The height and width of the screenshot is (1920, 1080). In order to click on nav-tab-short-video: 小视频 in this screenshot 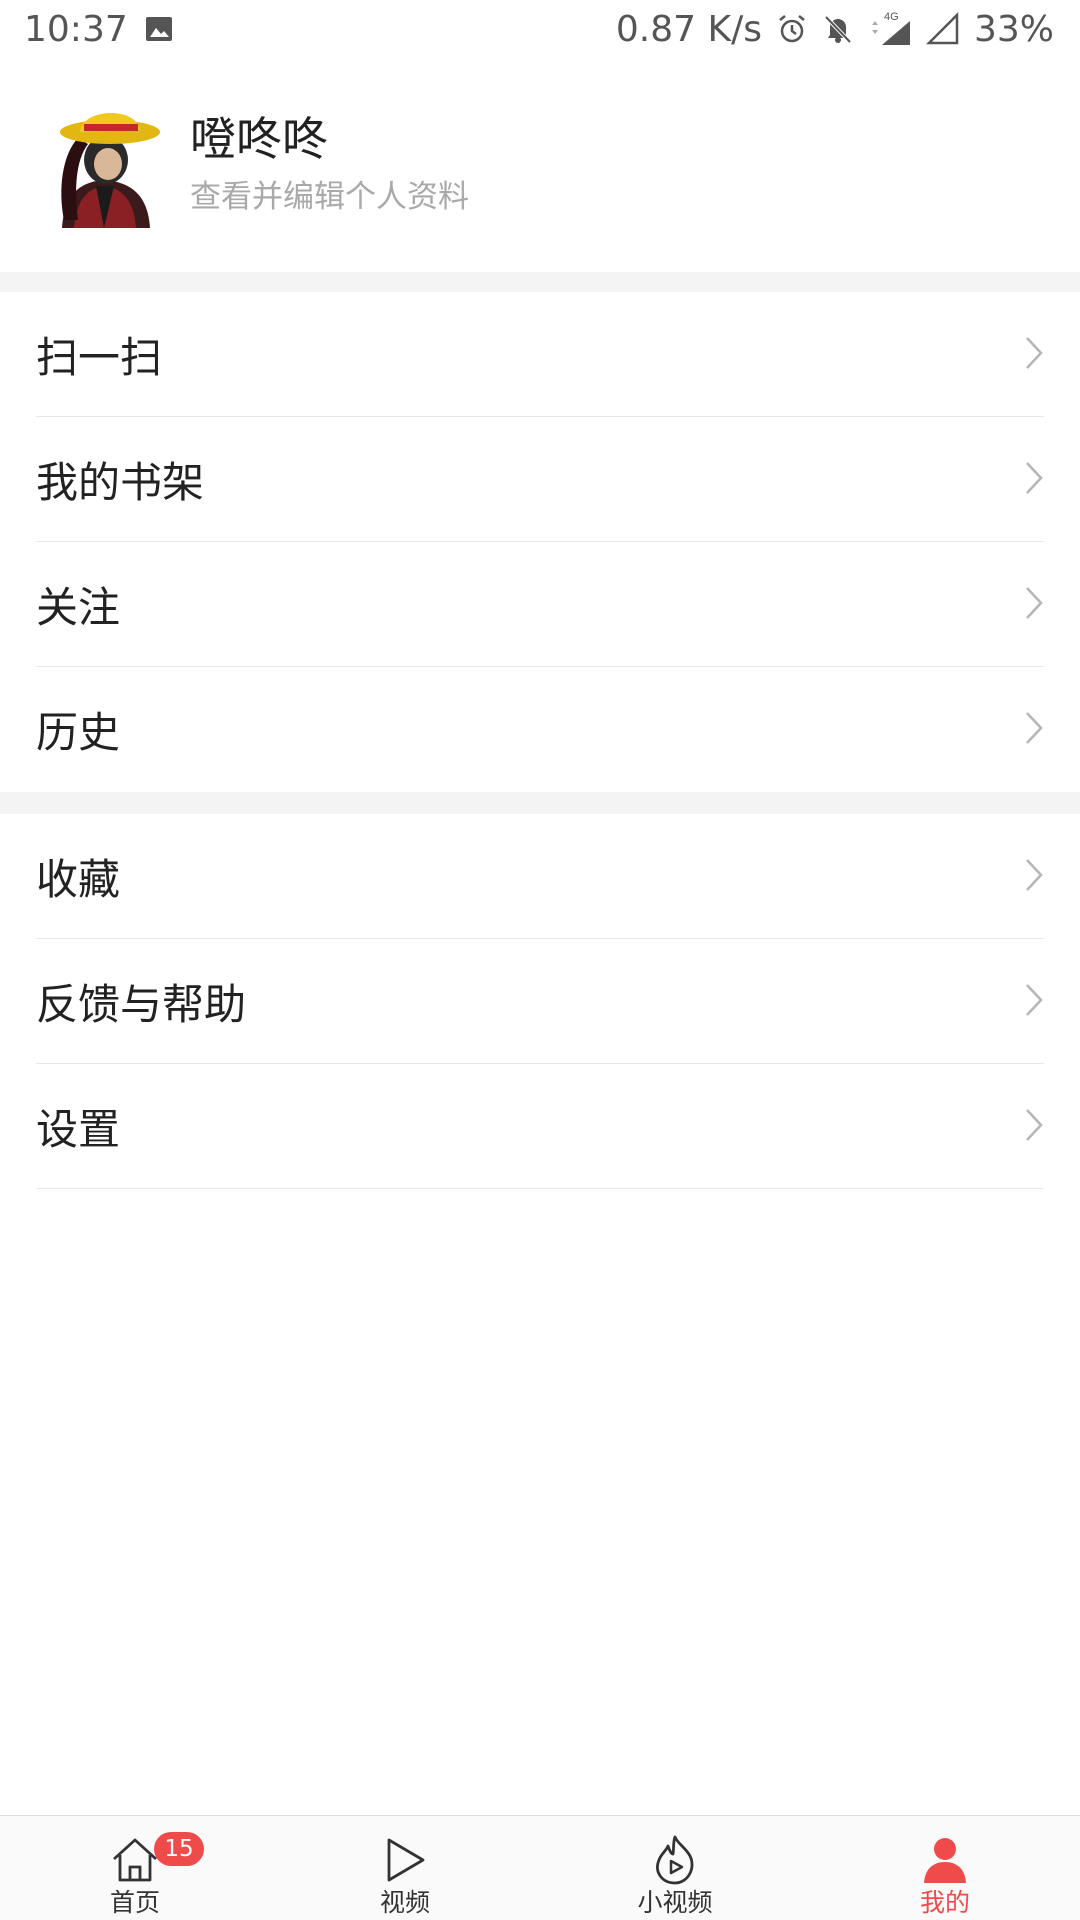, I will do `click(675, 1868)`.